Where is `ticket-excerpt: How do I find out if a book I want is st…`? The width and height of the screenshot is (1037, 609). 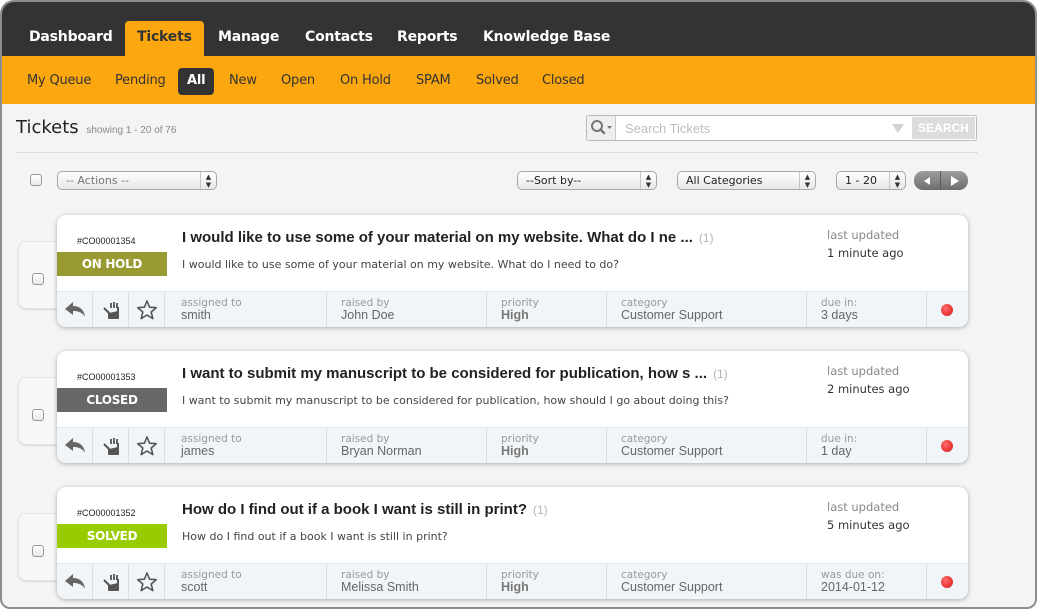
ticket-excerpt: How do I find out if a book I want is st… is located at coordinates (315, 536).